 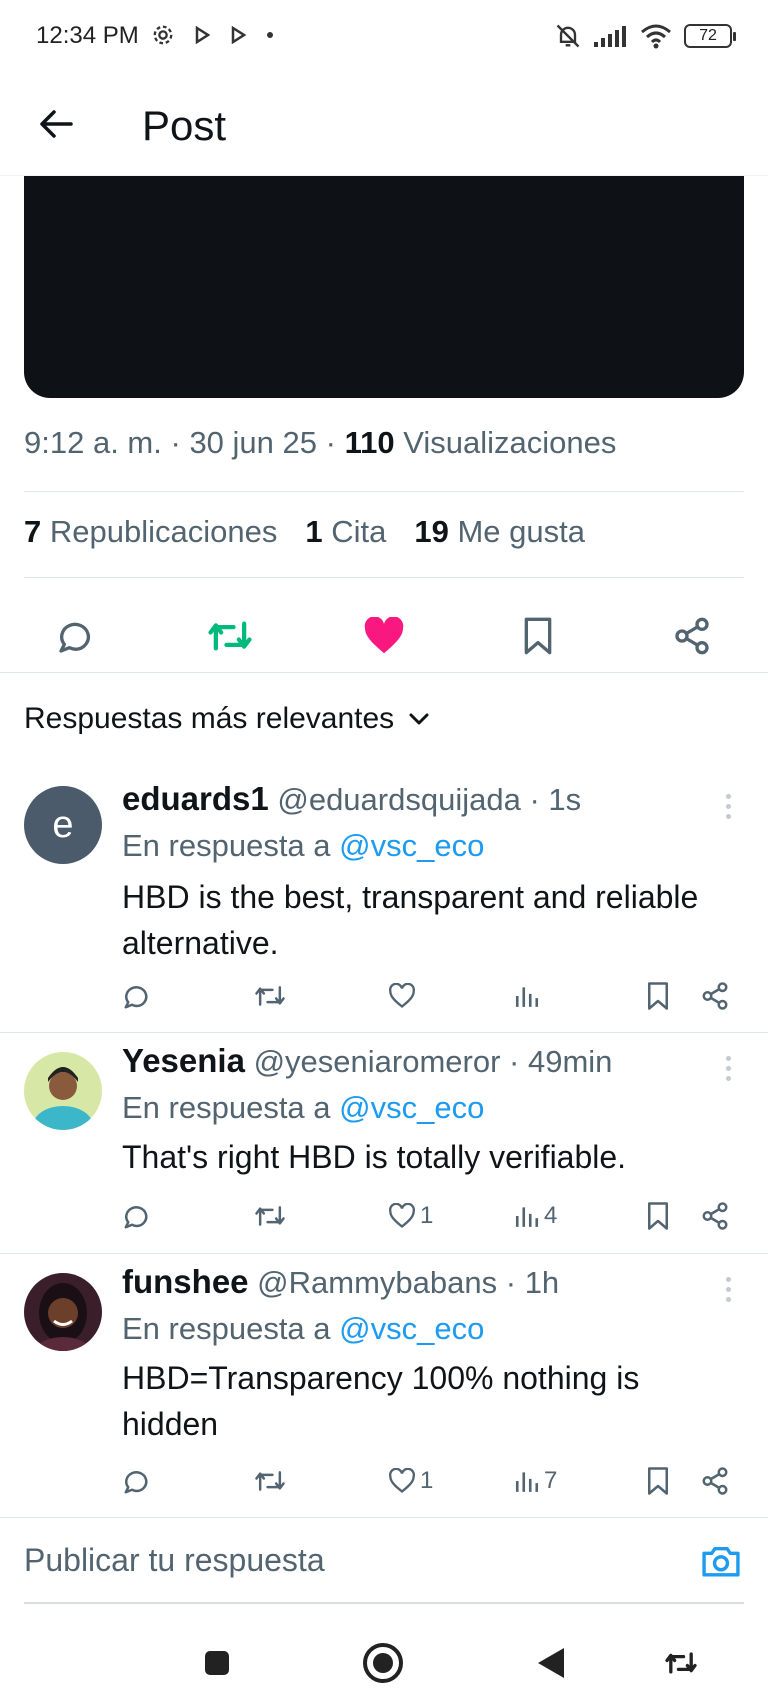 What do you see at coordinates (656, 36) in the screenshot?
I see `wifi-icon` at bounding box center [656, 36].